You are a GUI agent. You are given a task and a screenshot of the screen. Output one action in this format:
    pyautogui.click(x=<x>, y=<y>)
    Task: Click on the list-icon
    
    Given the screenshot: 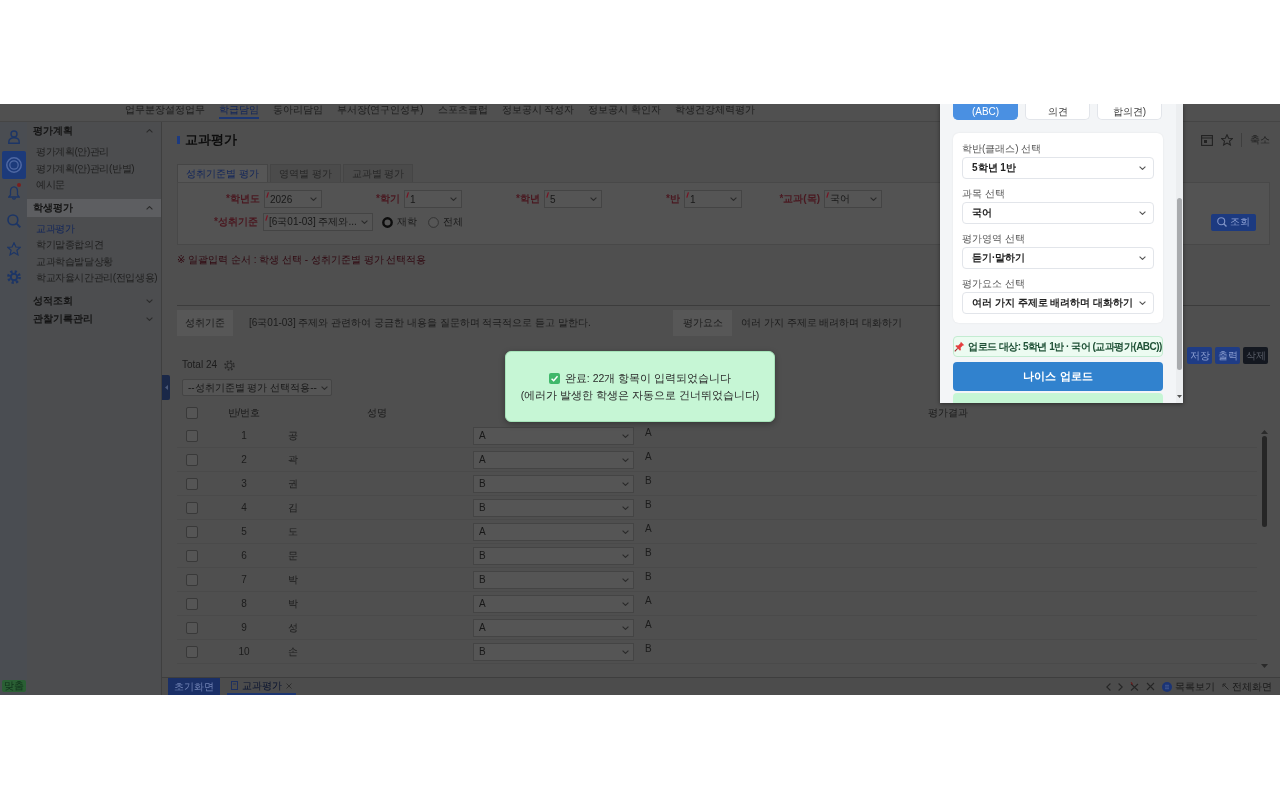 What is the action you would take?
    pyautogui.click(x=1167, y=686)
    